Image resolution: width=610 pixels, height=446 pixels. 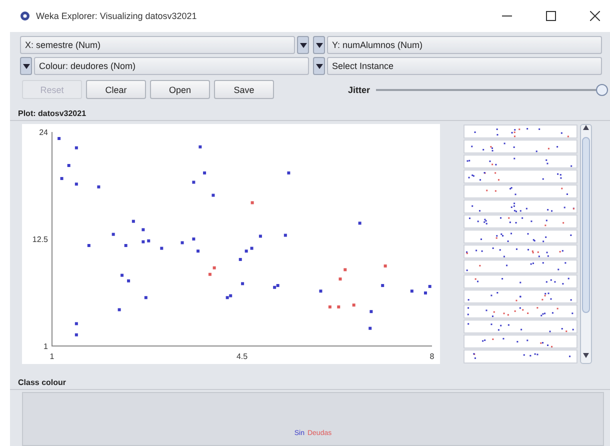 I want to click on toolbar-button: Clear, so click(x=116, y=89).